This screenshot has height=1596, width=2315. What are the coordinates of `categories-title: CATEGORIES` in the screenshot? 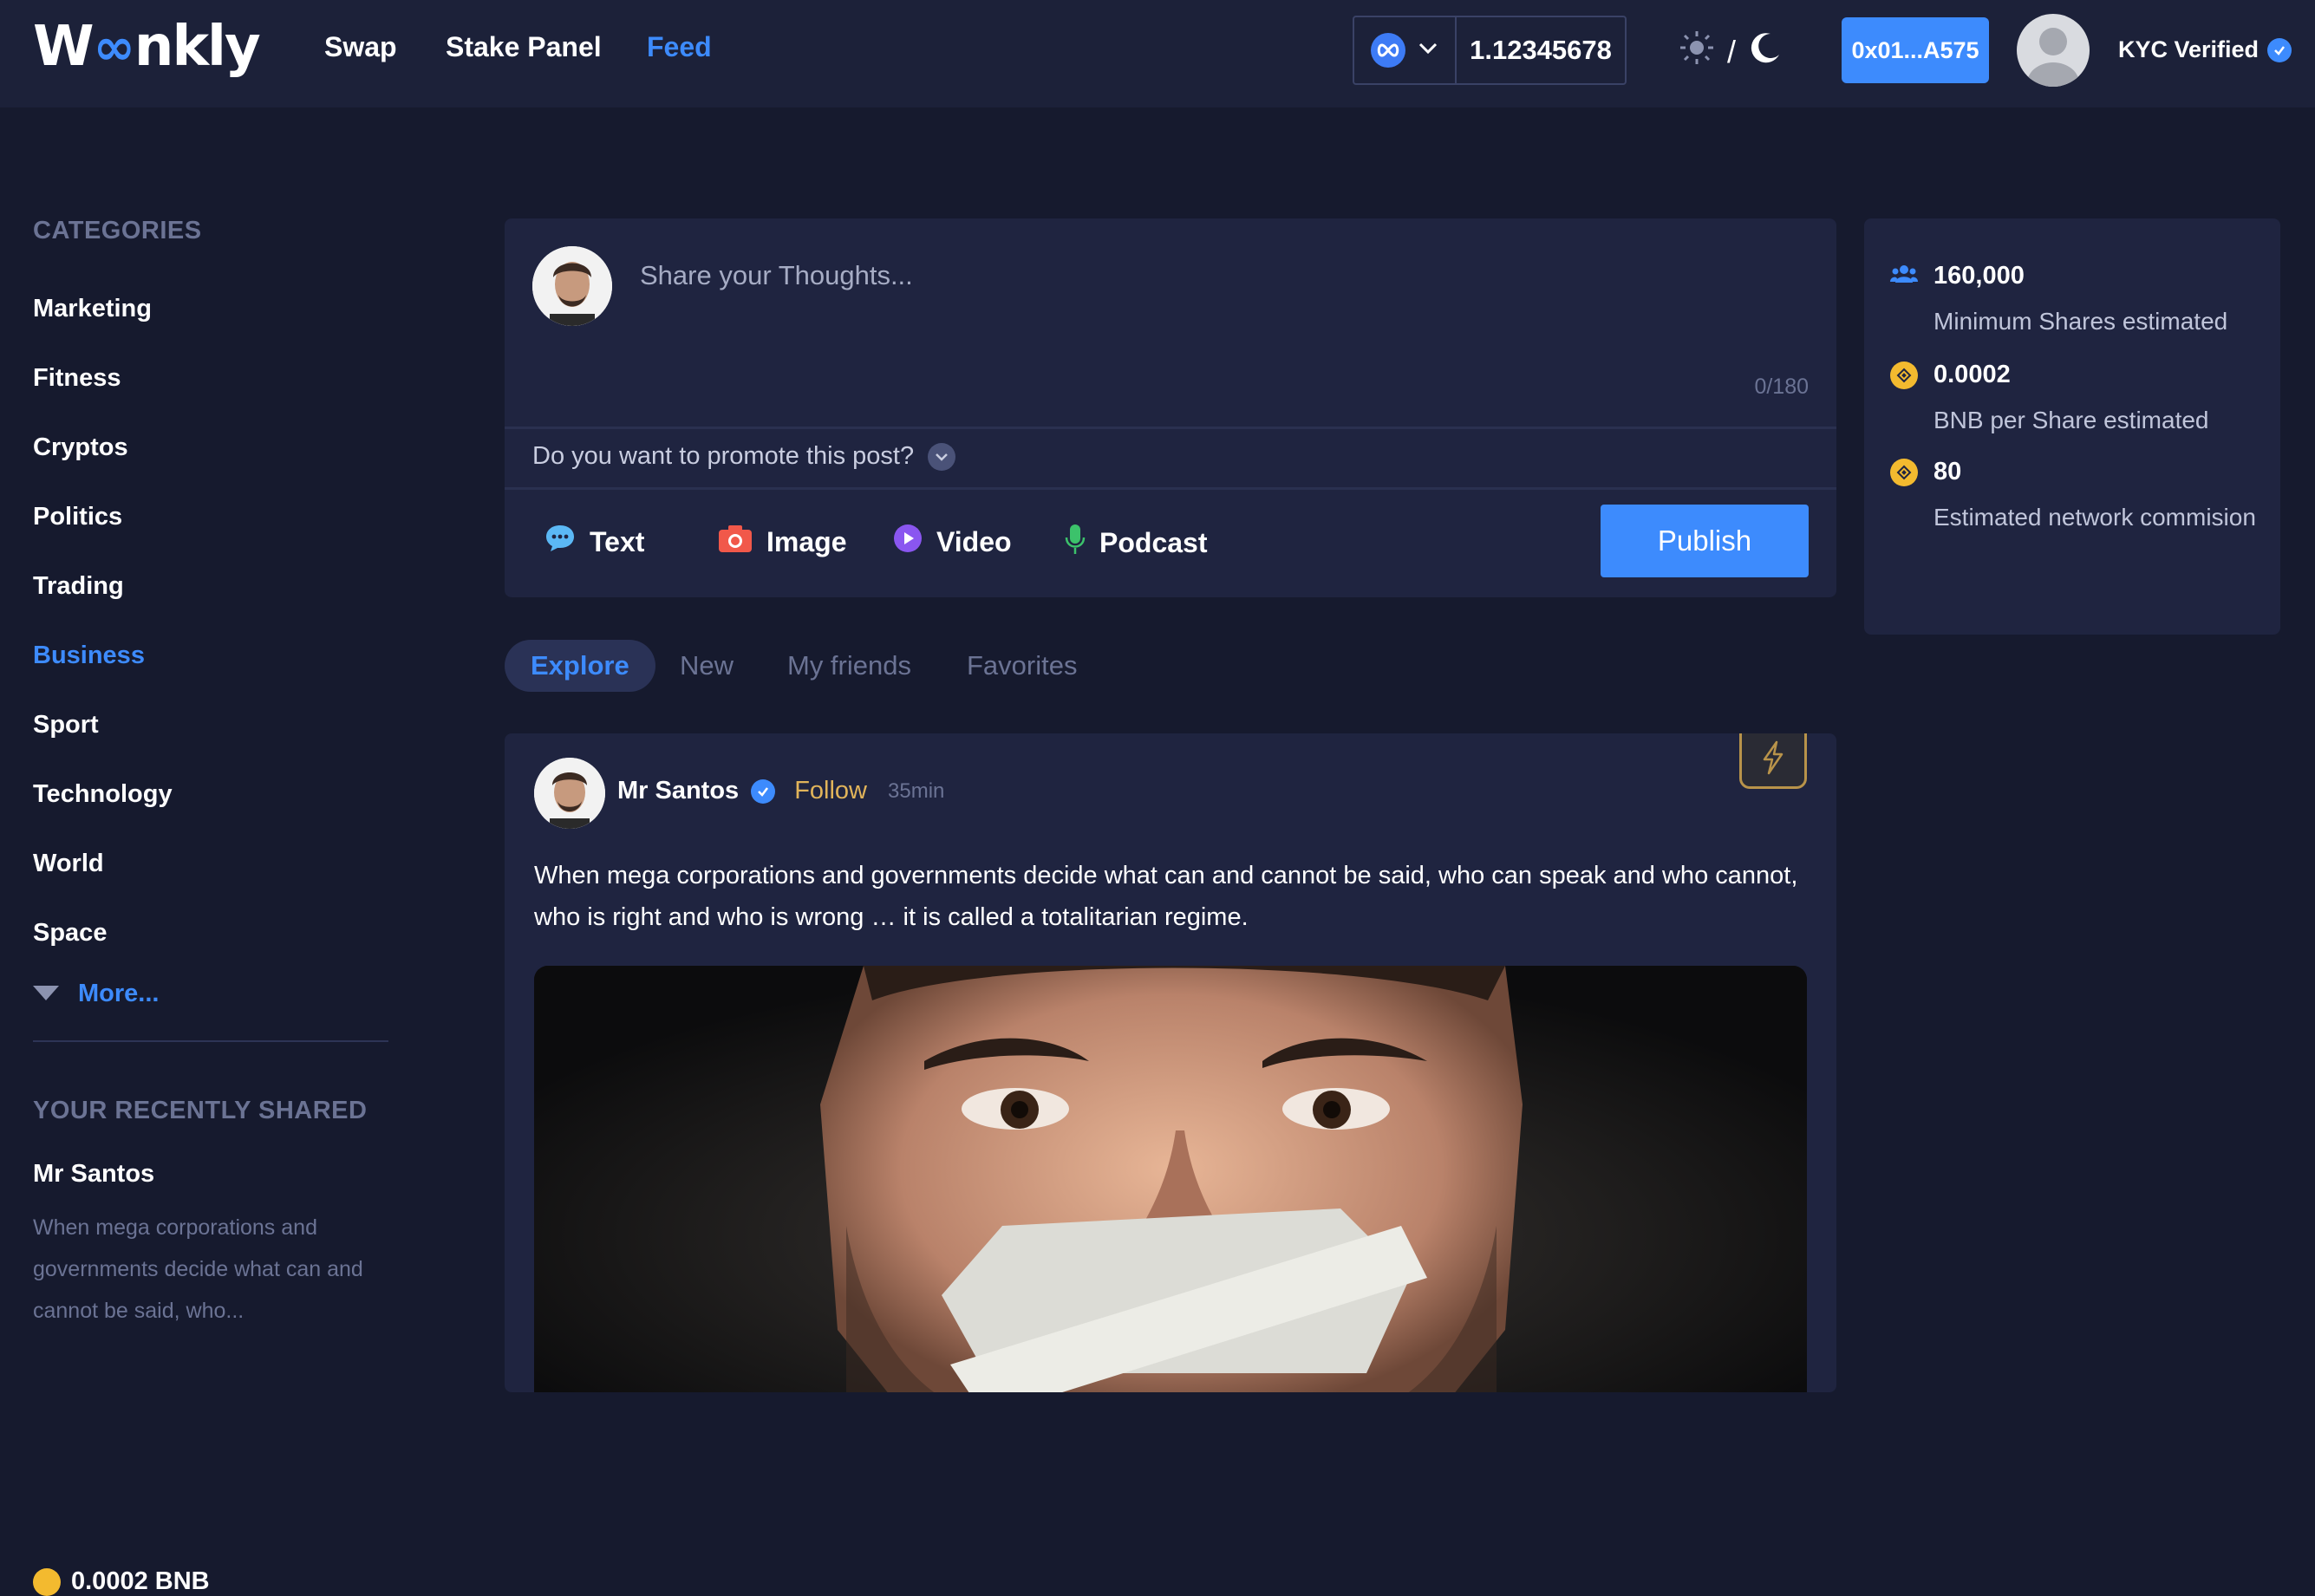 It's located at (117, 230).